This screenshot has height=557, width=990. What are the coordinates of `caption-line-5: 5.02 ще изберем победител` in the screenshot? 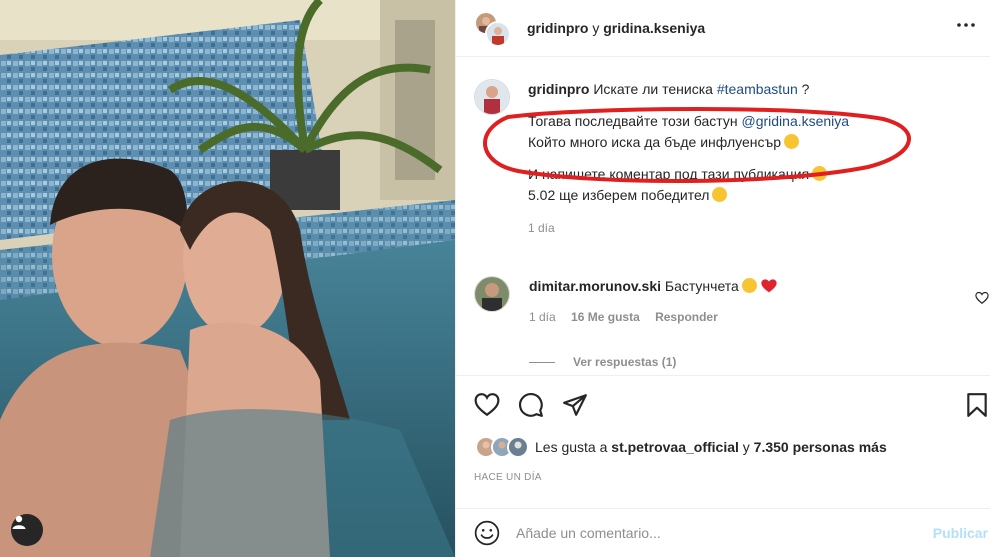 It's located at (619, 195).